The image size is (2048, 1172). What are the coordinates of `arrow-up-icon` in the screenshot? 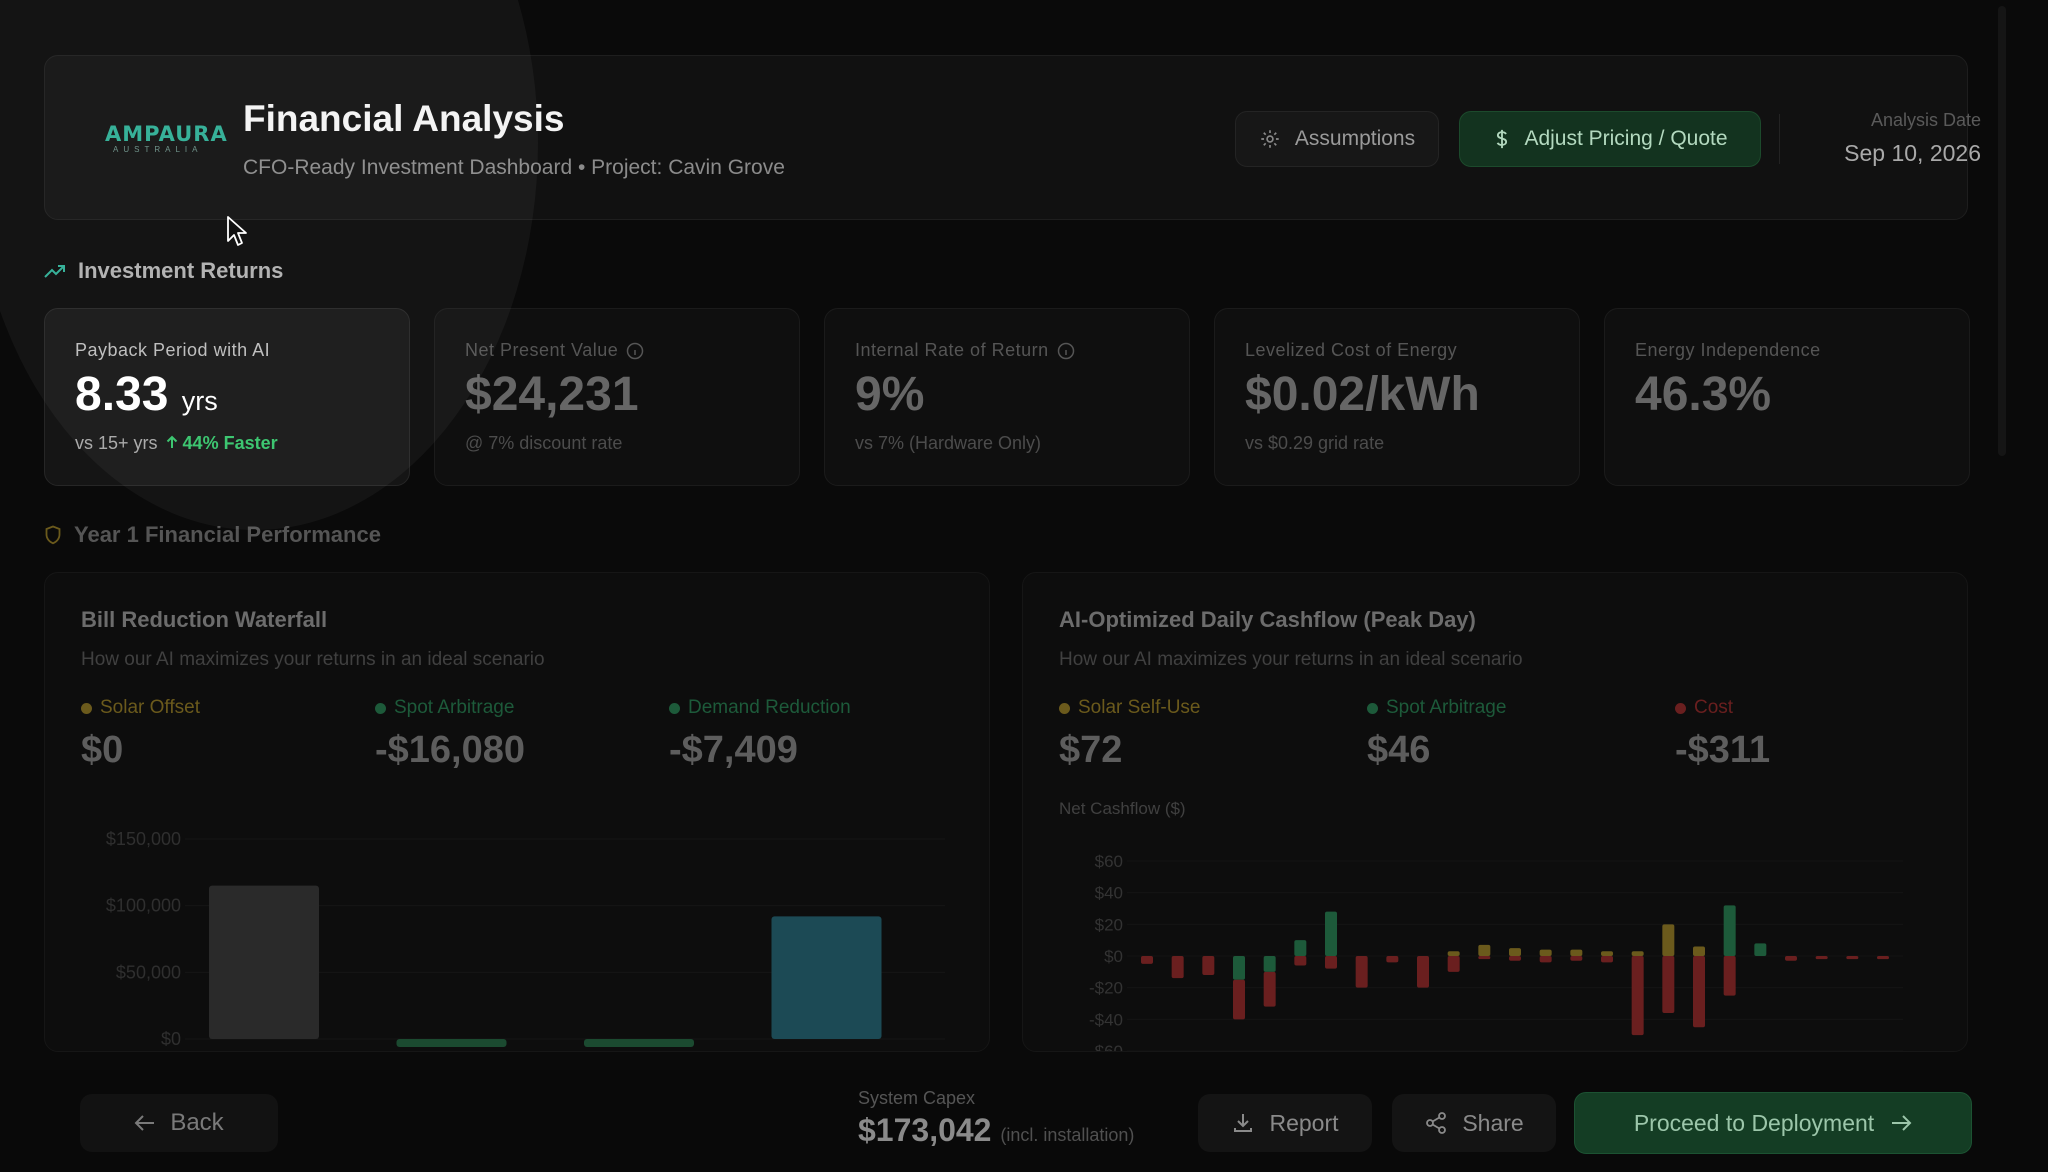 It's located at (171, 441).